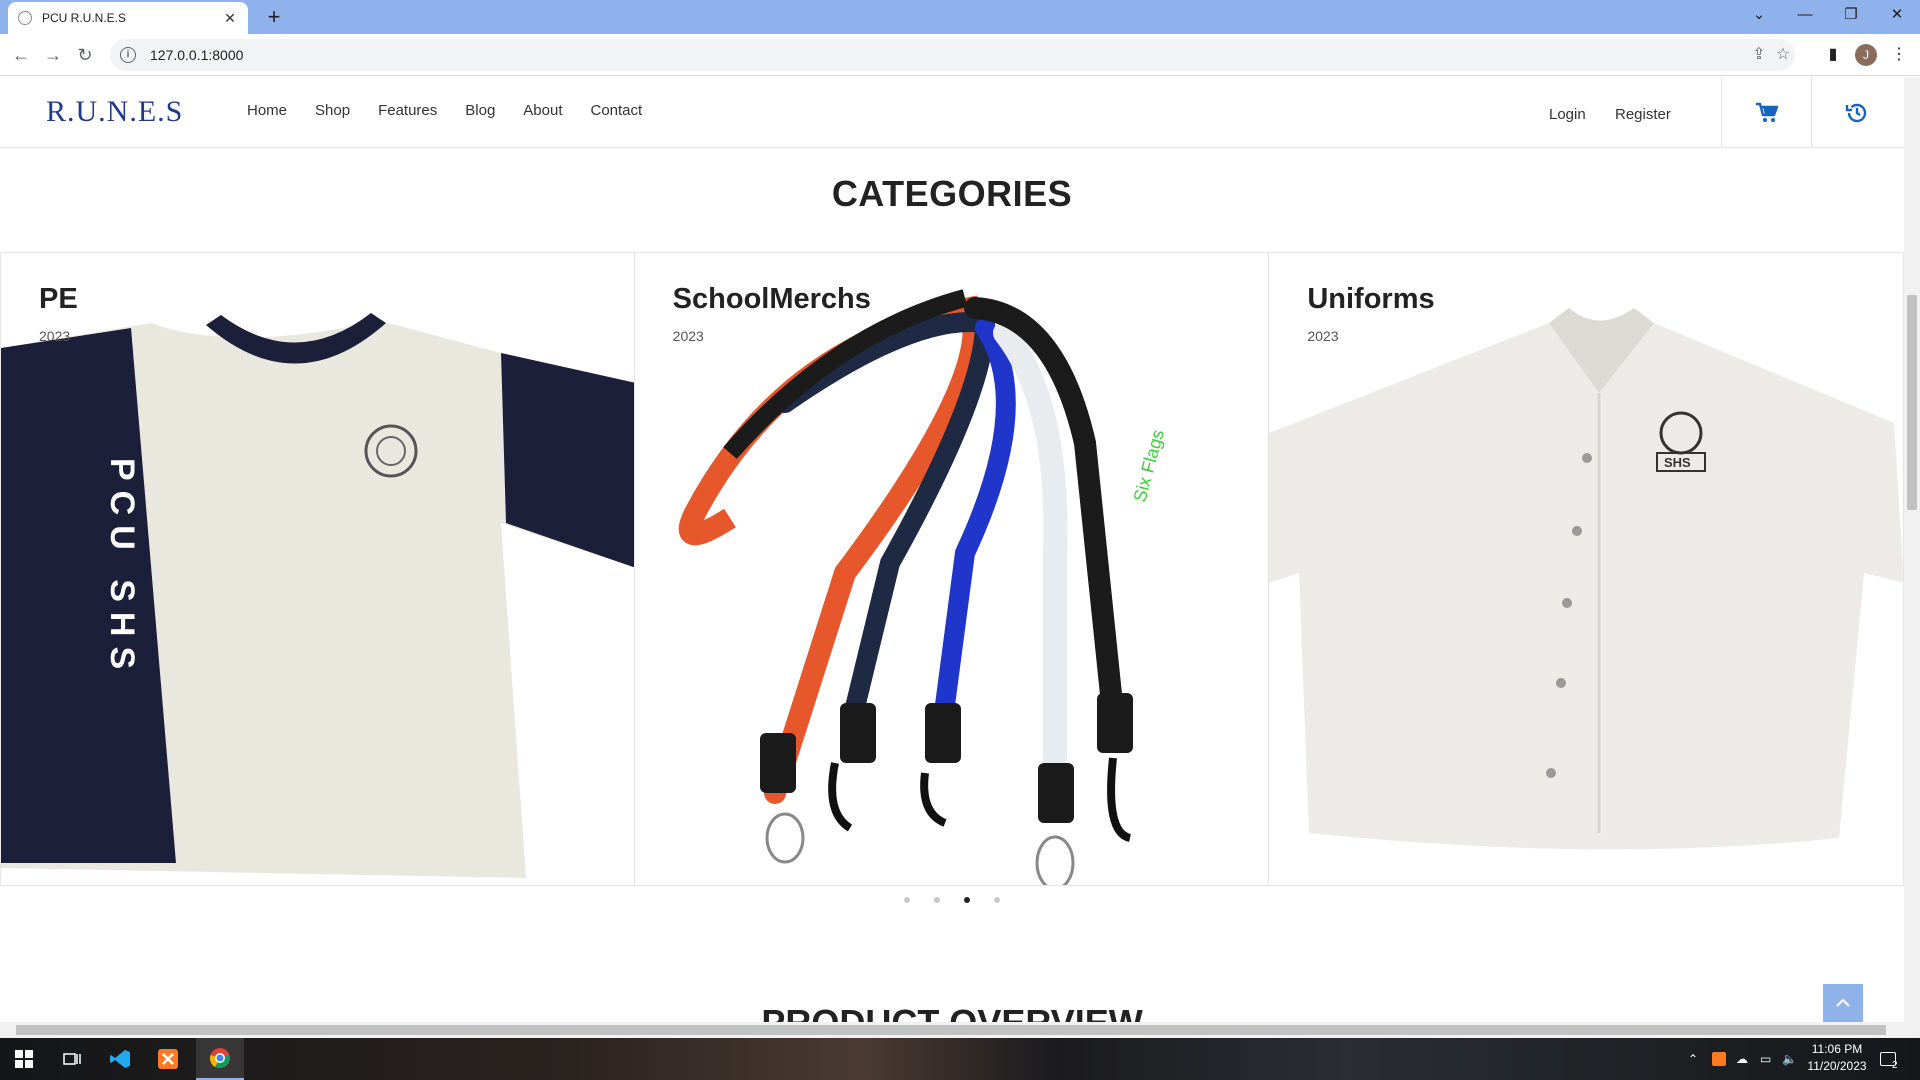  I want to click on history-button, so click(1856, 112).